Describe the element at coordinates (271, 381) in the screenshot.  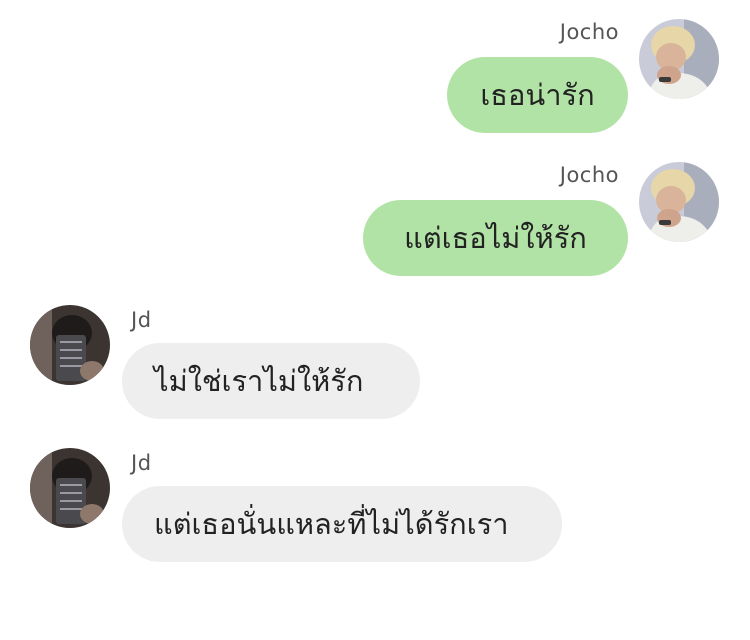
I see `message-bubble-incoming: ไม่ใช่เราไม่ให้รัก` at that location.